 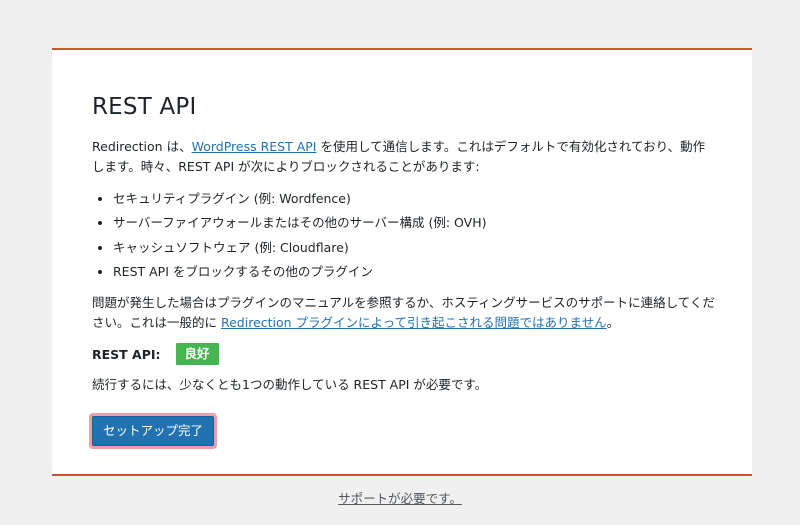 I want to click on support-link-label: サポートが必要です。, so click(x=400, y=498).